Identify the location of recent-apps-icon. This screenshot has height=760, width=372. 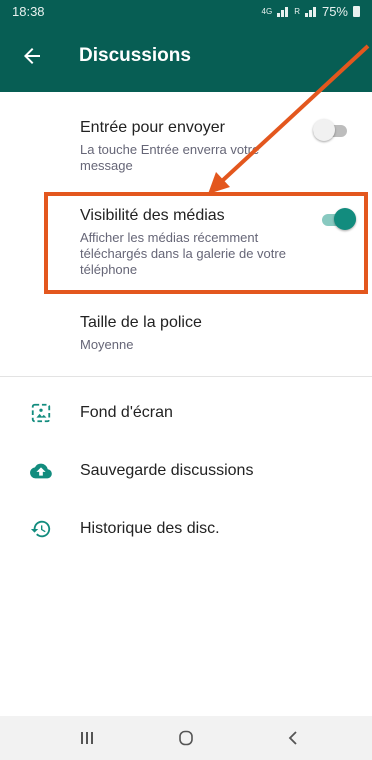
(87, 738).